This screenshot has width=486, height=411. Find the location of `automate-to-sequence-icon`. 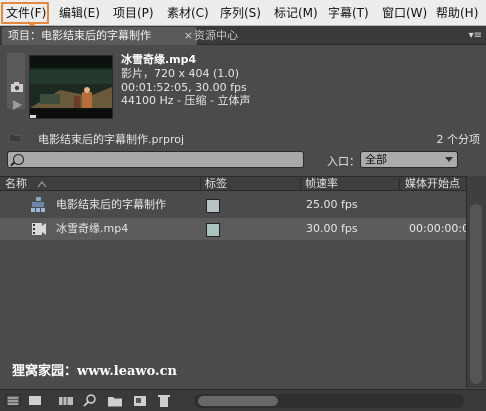

automate-to-sequence-icon is located at coordinates (66, 400).